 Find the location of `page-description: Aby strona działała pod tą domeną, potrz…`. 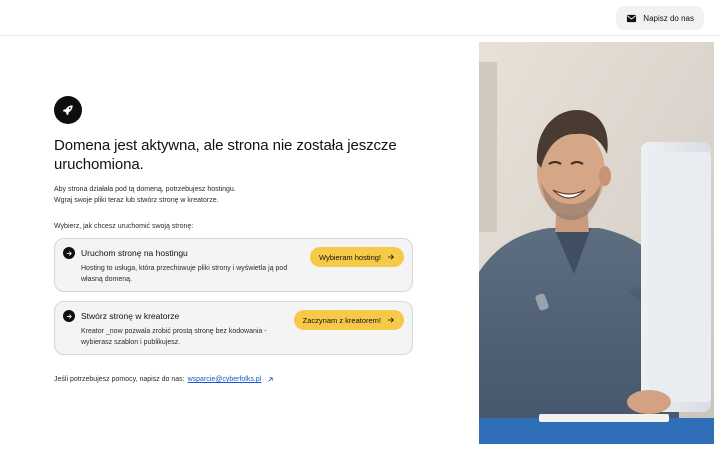

page-description: Aby strona działała pod tą domeną, potrz… is located at coordinates (234, 195).